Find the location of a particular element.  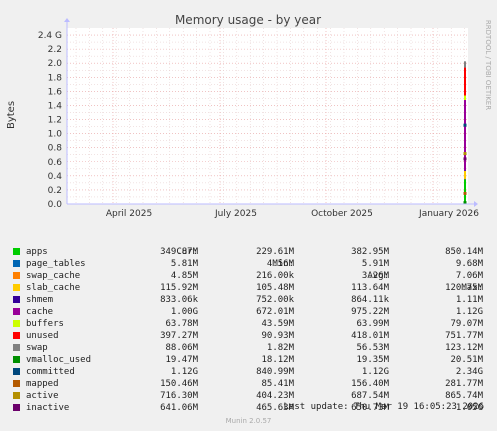

y-tick-label: 0.6 is located at coordinates (55, 163).